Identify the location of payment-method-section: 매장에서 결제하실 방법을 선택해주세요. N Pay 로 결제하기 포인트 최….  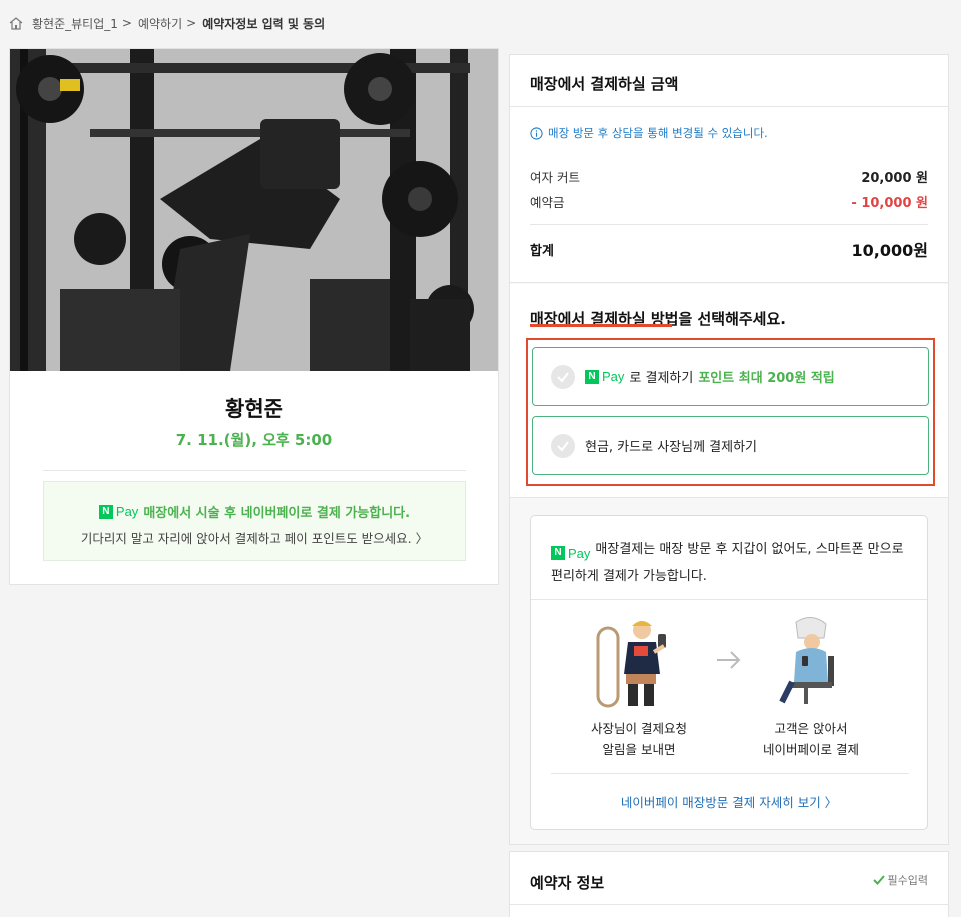
(729, 391).